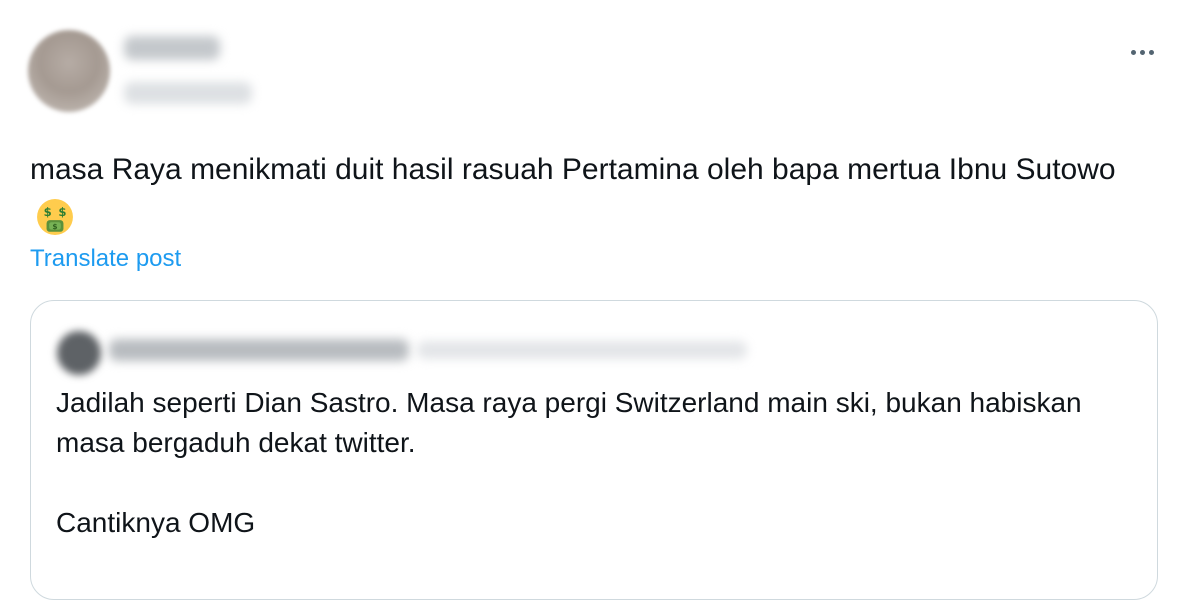 This screenshot has height=600, width=1188. I want to click on quoted-author-handle-redacted, so click(582, 350).